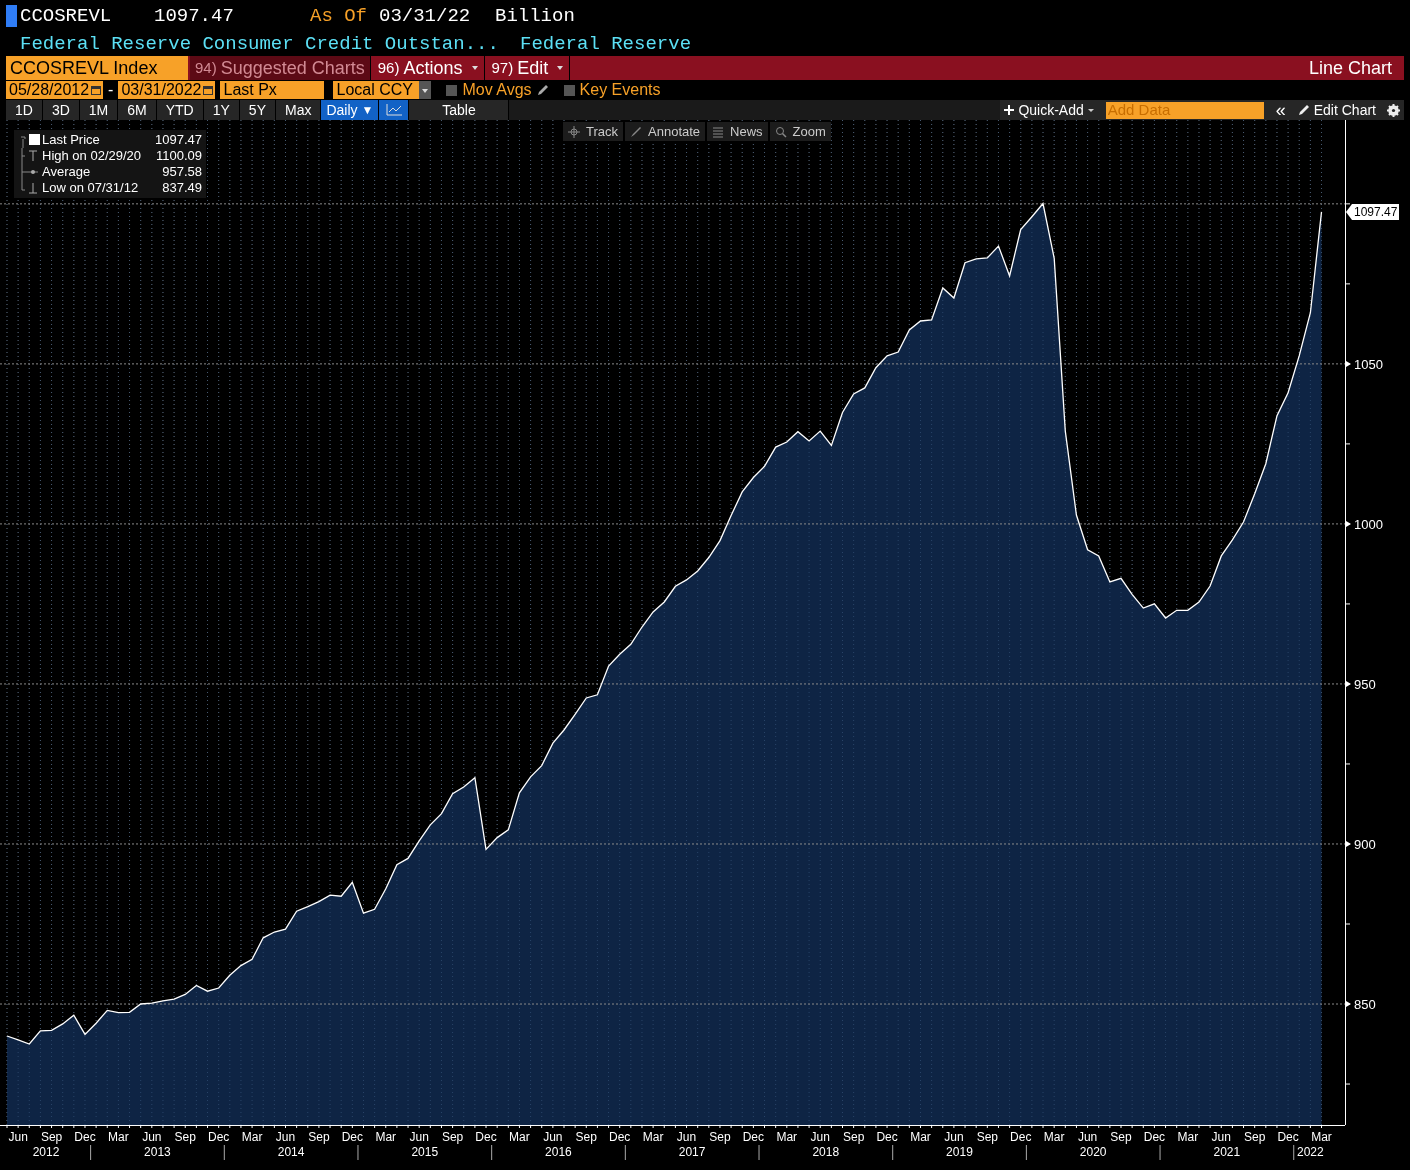  I want to click on lines-icon, so click(718, 131).